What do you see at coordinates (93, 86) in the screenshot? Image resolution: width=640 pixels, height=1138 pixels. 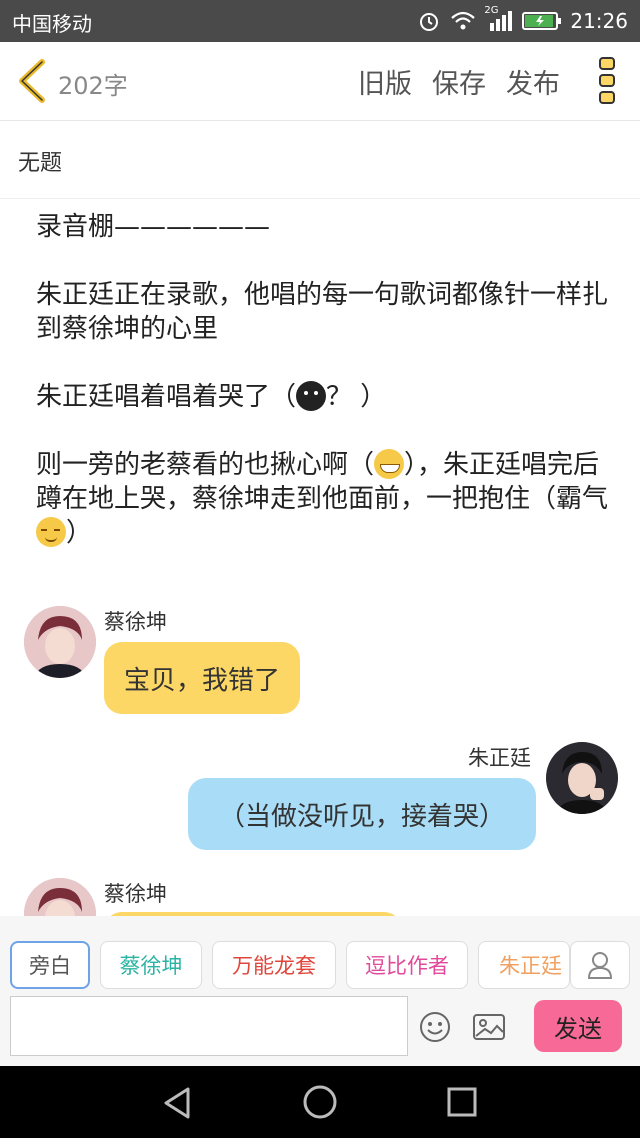 I see `word-count: 202字` at bounding box center [93, 86].